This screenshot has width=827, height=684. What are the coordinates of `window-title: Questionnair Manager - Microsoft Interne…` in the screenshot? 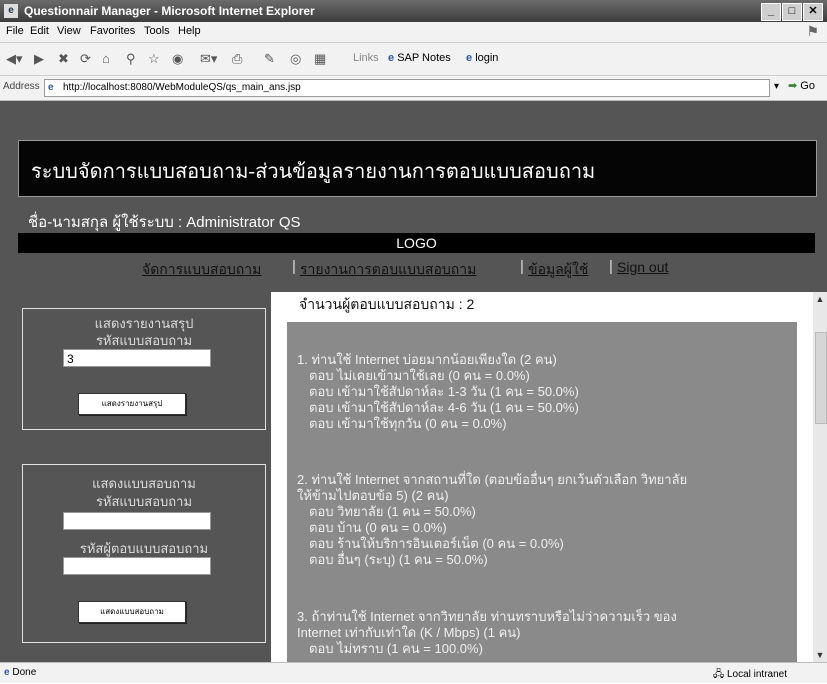 It's located at (169, 11).